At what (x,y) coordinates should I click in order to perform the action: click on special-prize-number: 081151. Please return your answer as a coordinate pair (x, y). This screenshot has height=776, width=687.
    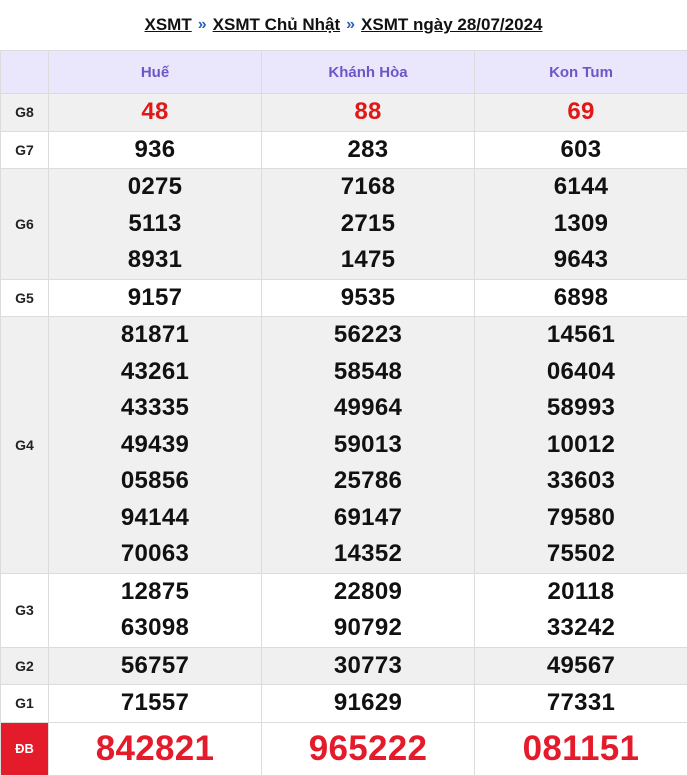
    Looking at the image, I should click on (581, 749).